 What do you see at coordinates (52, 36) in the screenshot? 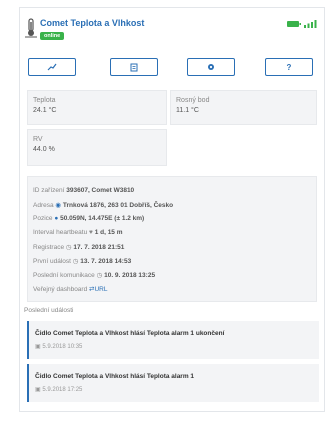
I see `status-badge: online` at bounding box center [52, 36].